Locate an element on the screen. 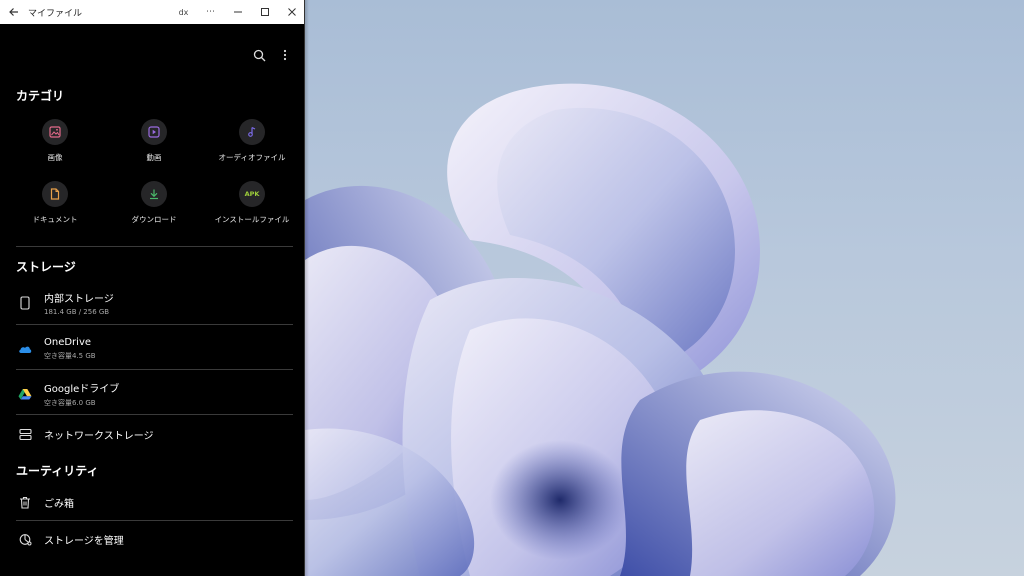  kebab-menu-icon is located at coordinates (285, 55).